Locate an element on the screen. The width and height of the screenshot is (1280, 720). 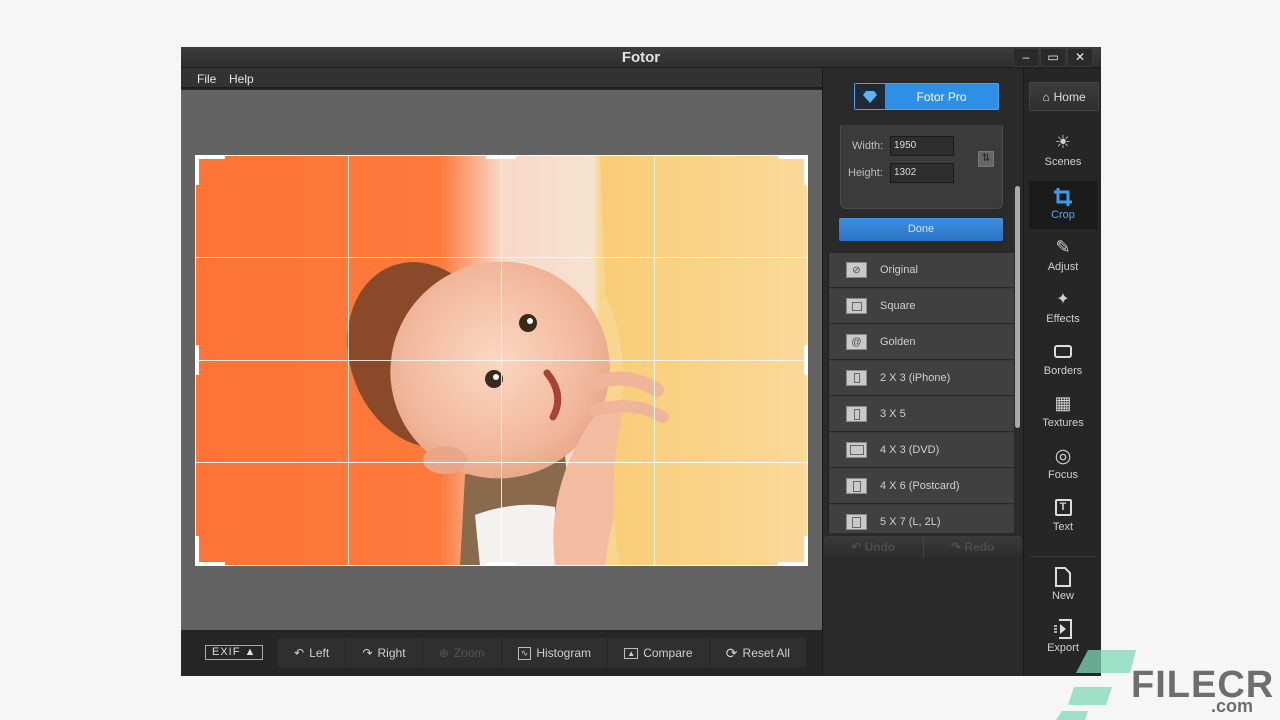
crop-handle-bottom-left is located at coordinates (210, 551).